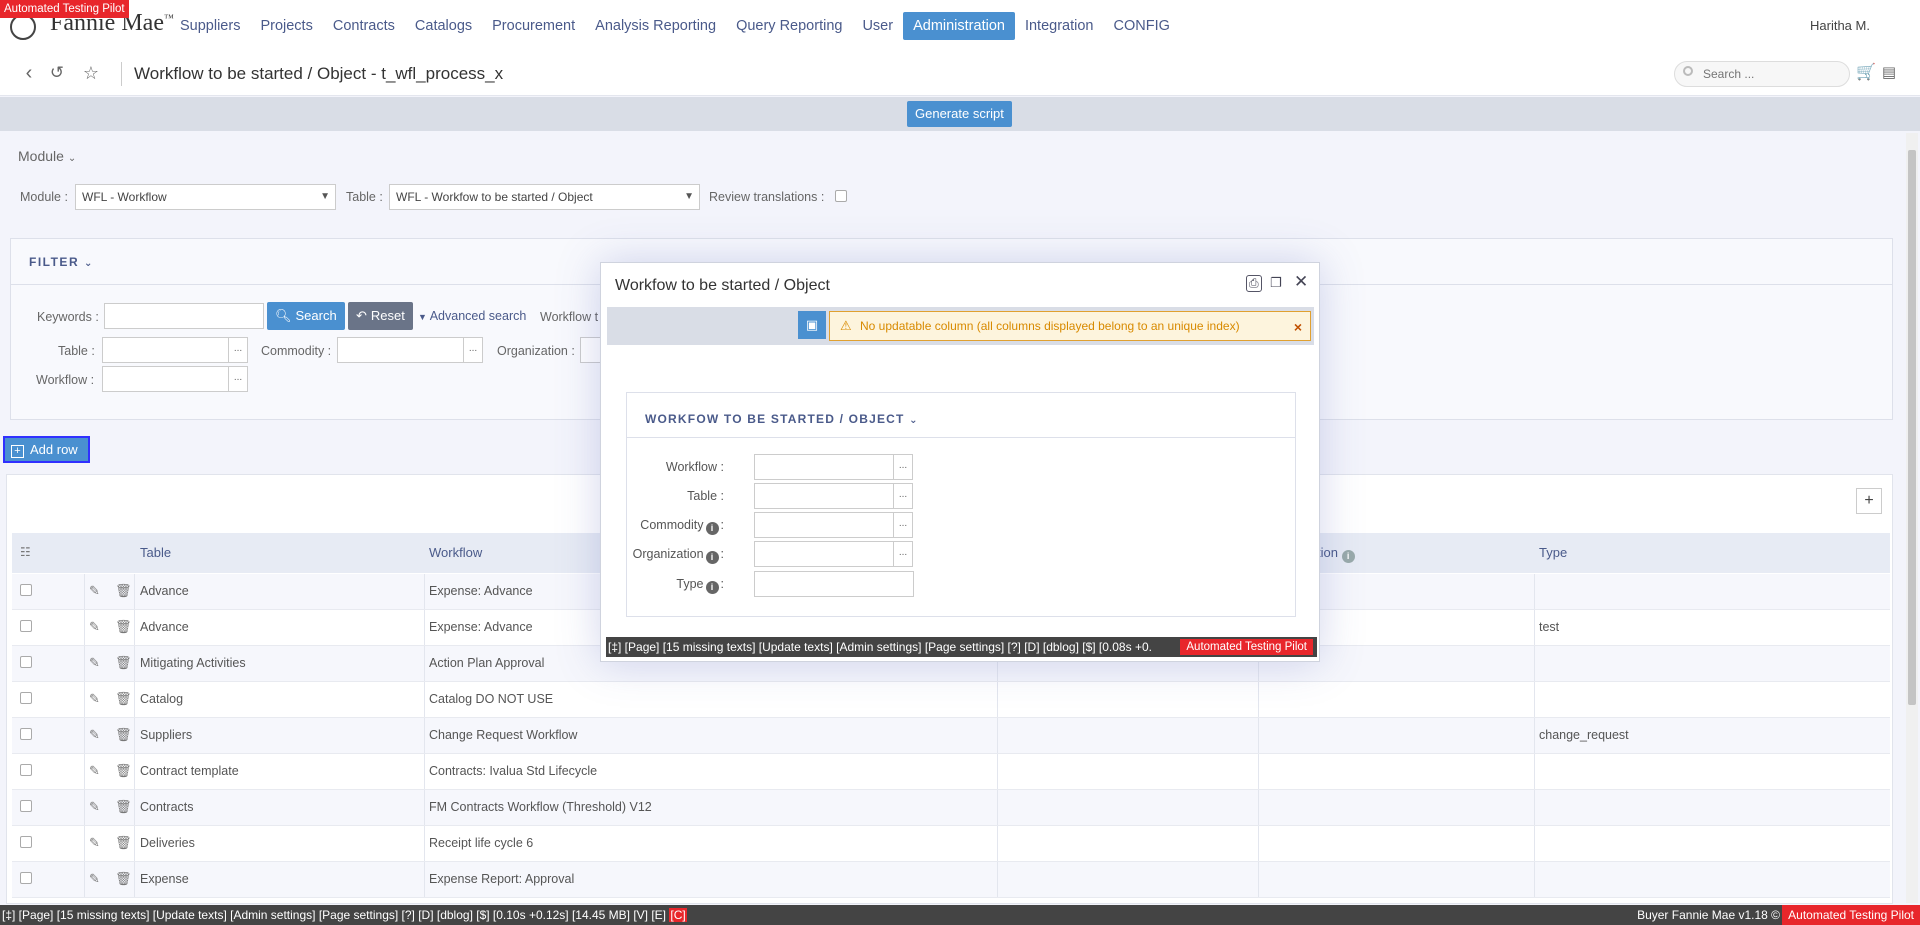  Describe the element at coordinates (1298, 327) in the screenshot. I see `dismiss-warning-icon: ×` at that location.